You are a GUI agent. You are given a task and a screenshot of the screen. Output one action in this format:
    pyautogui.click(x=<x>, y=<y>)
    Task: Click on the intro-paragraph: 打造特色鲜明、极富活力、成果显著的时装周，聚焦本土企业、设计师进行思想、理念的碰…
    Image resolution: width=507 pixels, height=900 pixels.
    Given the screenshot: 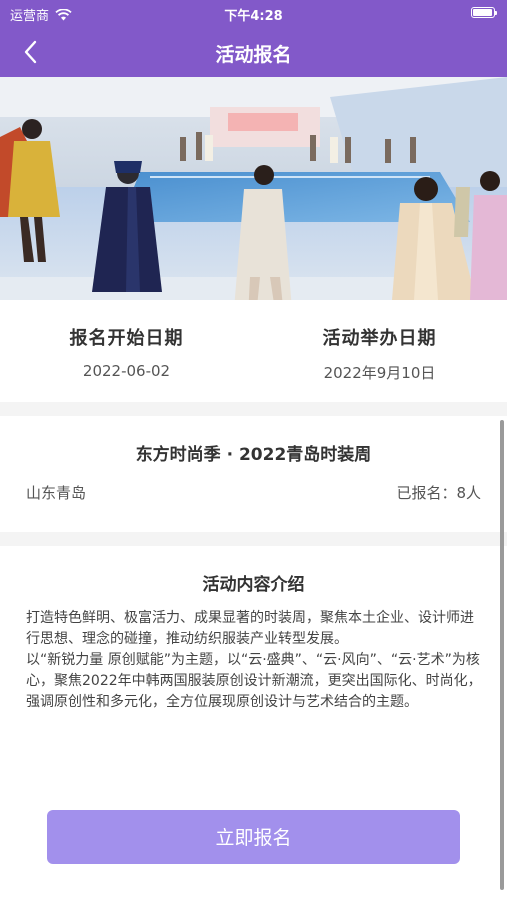 What is the action you would take?
    pyautogui.click(x=250, y=628)
    